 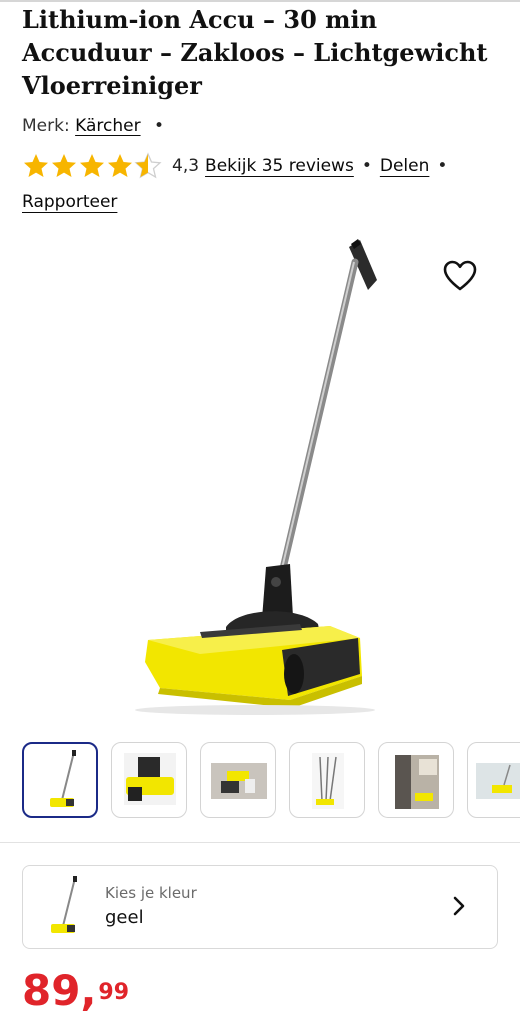 I want to click on thumbnail-strip, so click(x=271, y=782).